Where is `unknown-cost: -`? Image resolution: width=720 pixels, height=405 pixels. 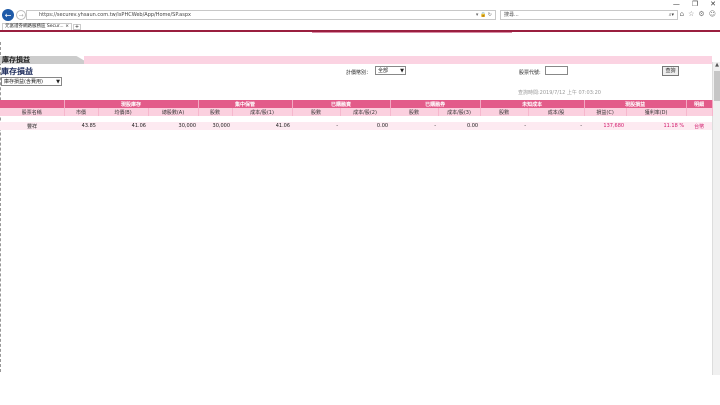 unknown-cost: - is located at coordinates (556, 126).